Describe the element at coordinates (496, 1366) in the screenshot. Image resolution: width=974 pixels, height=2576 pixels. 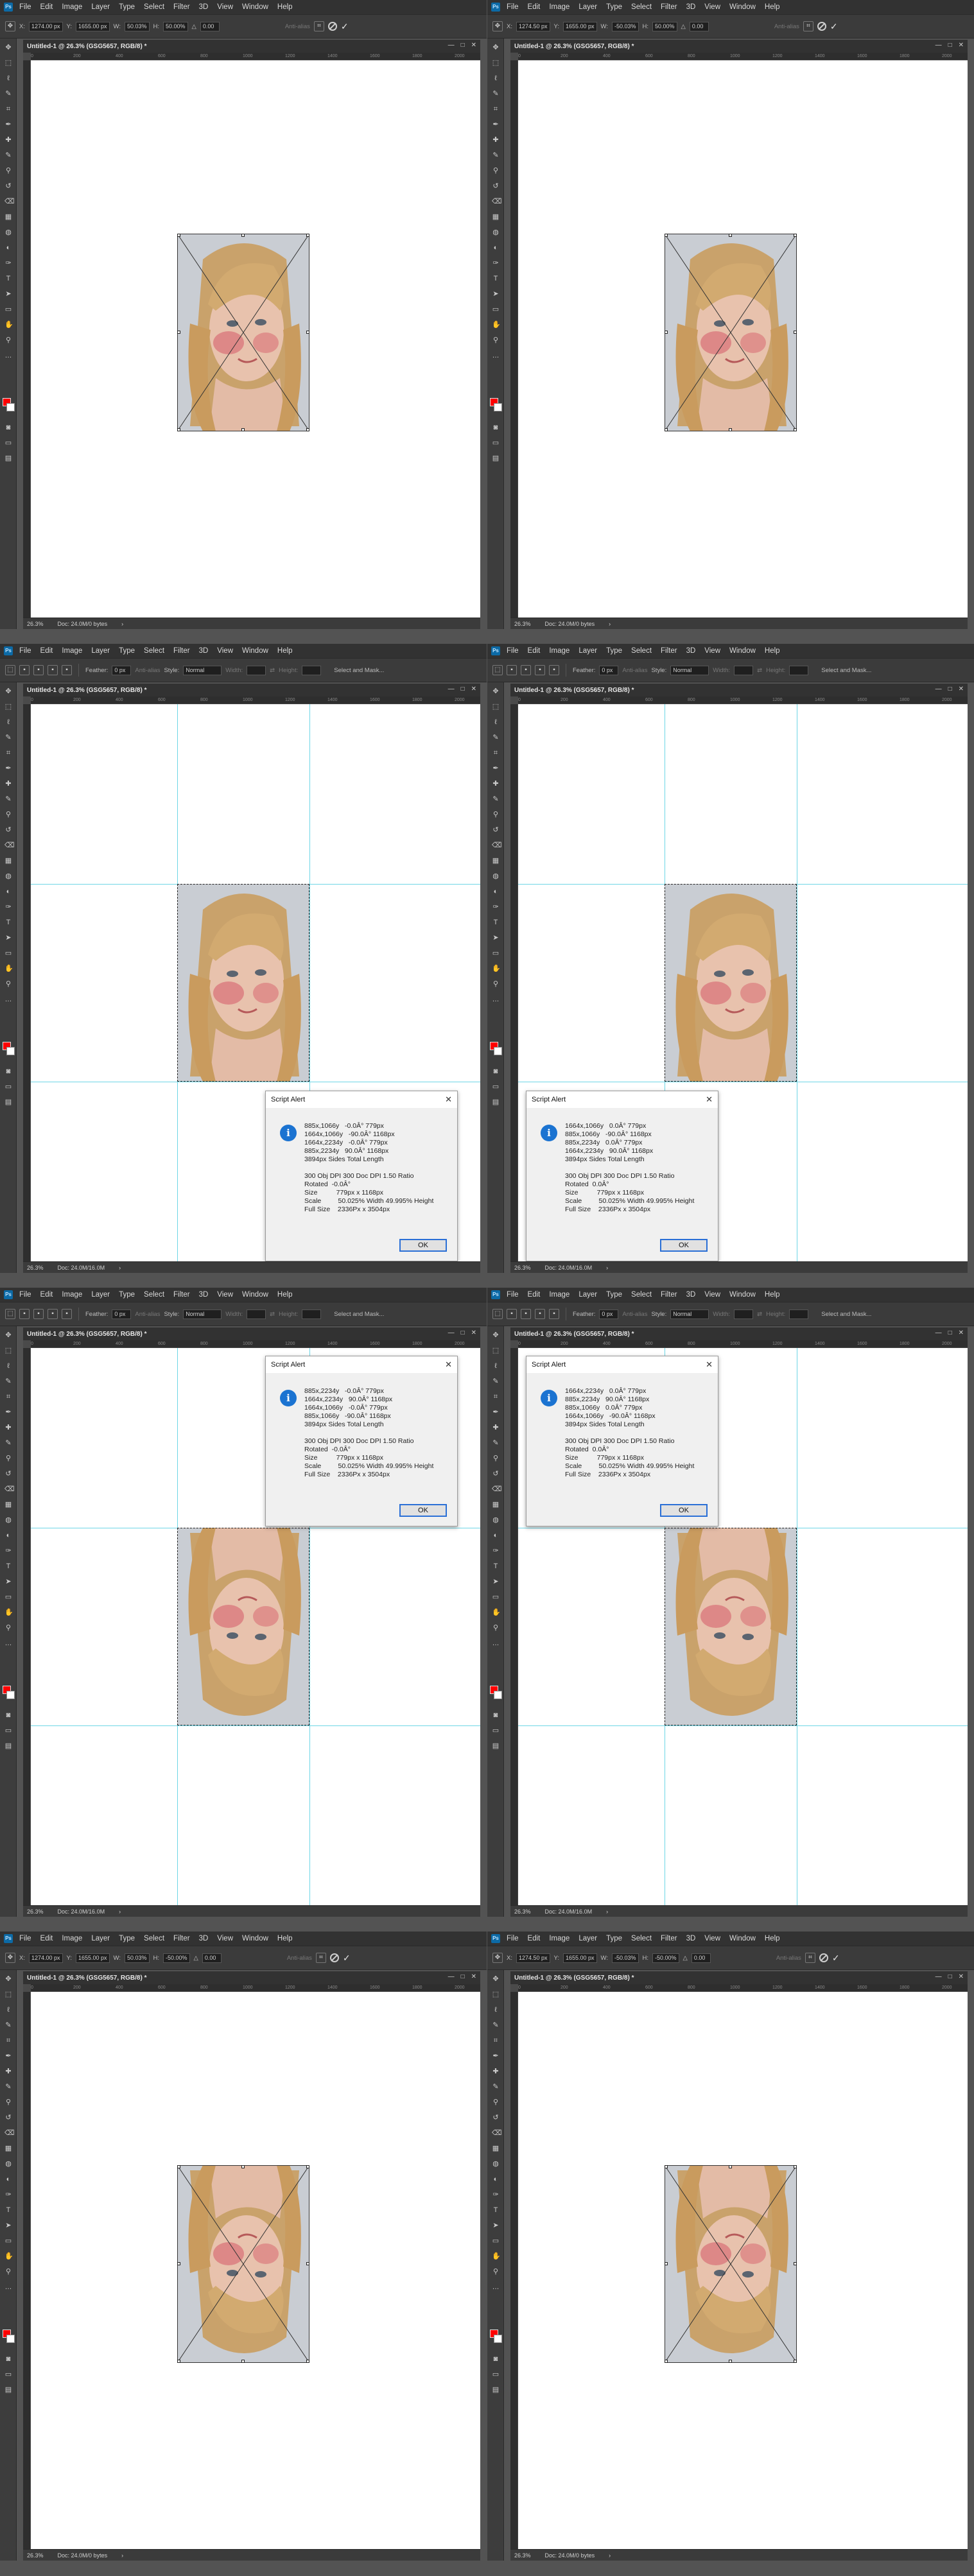
I see `lasso-icon: ℓ` at that location.